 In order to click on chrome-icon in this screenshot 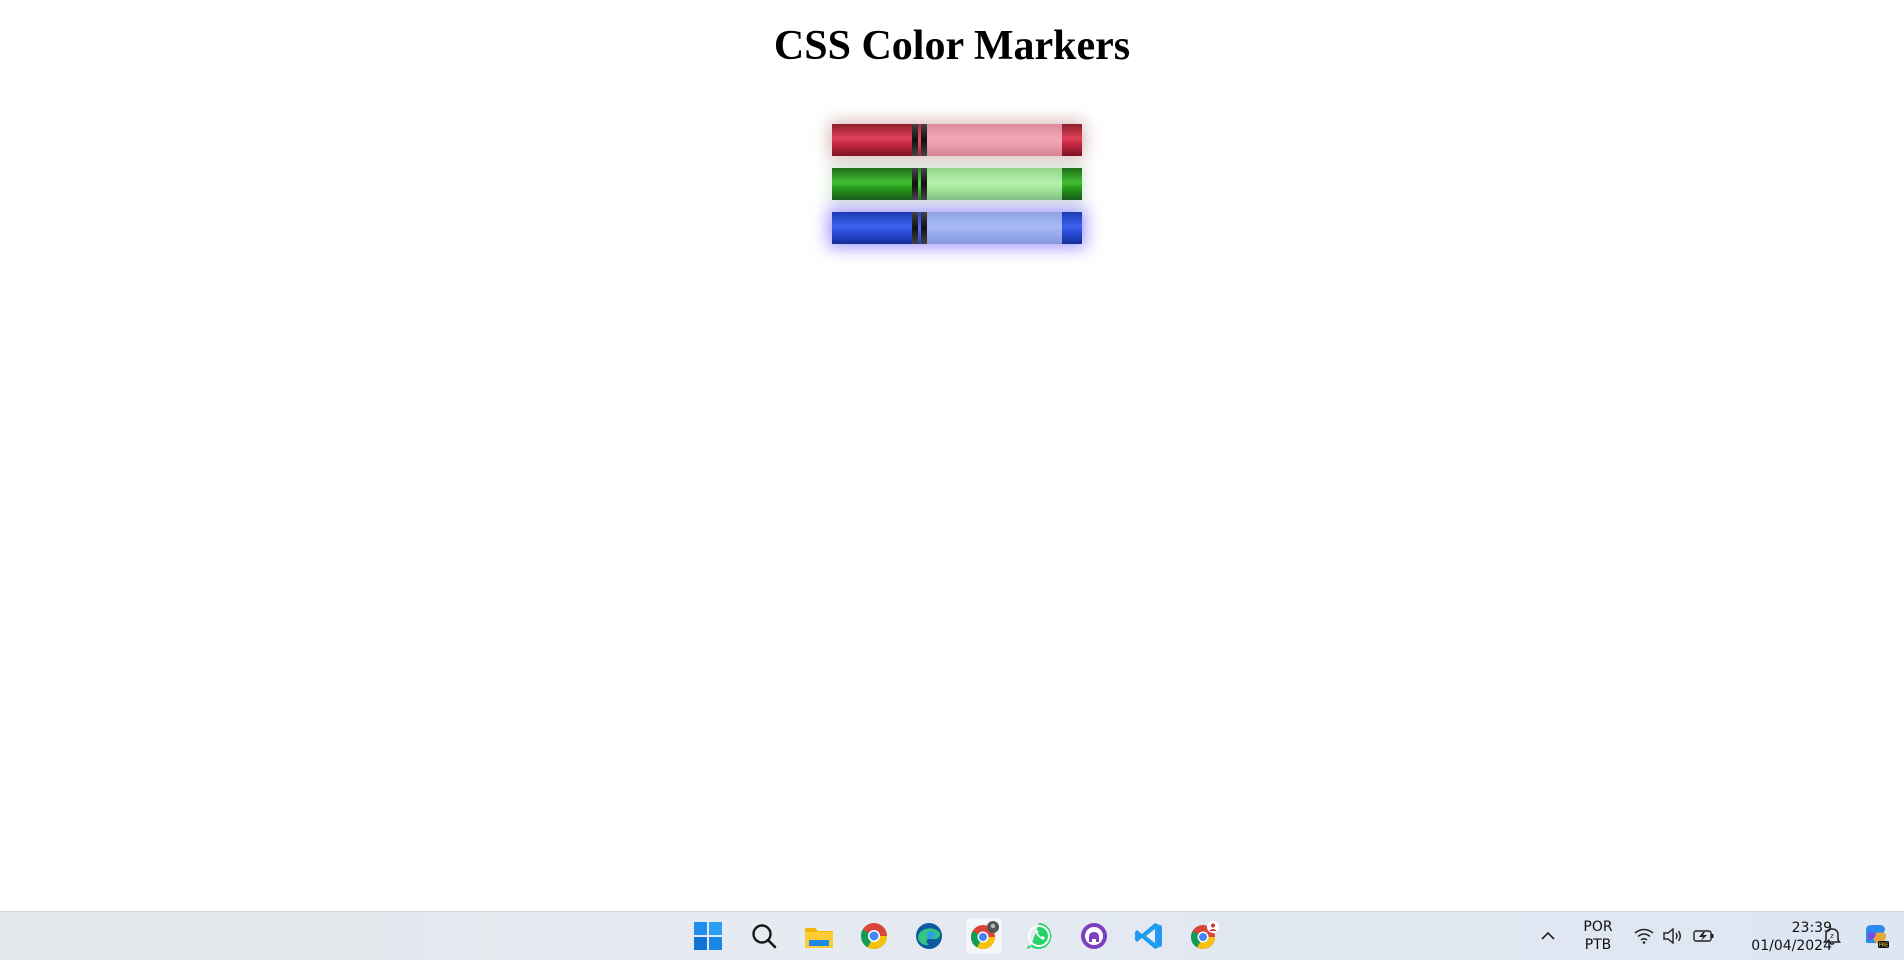, I will do `click(874, 936)`.